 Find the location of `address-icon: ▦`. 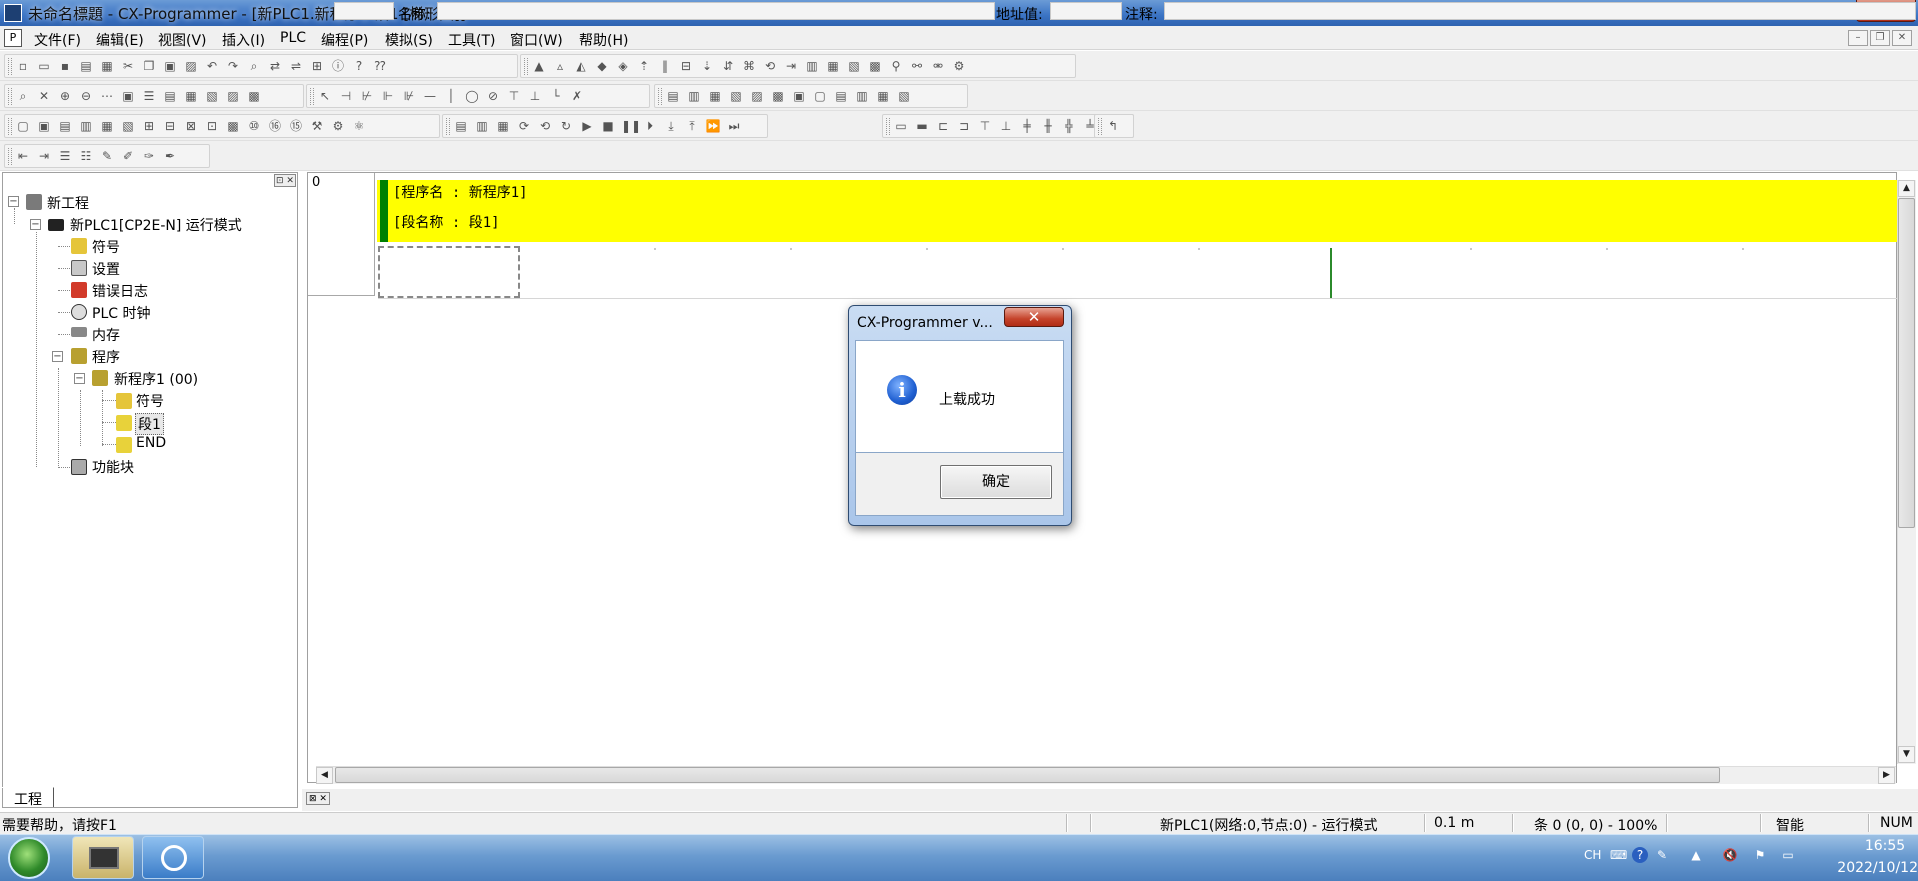

address-icon: ▦ is located at coordinates (107, 126).